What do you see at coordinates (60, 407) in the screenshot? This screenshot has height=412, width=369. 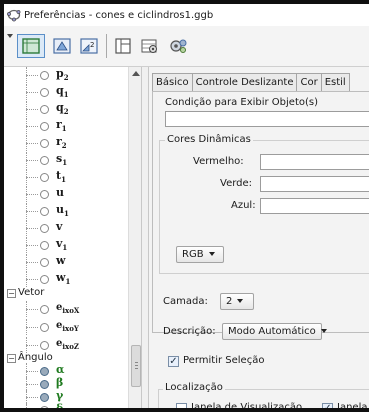 I see `tree-item-label: δ` at bounding box center [60, 407].